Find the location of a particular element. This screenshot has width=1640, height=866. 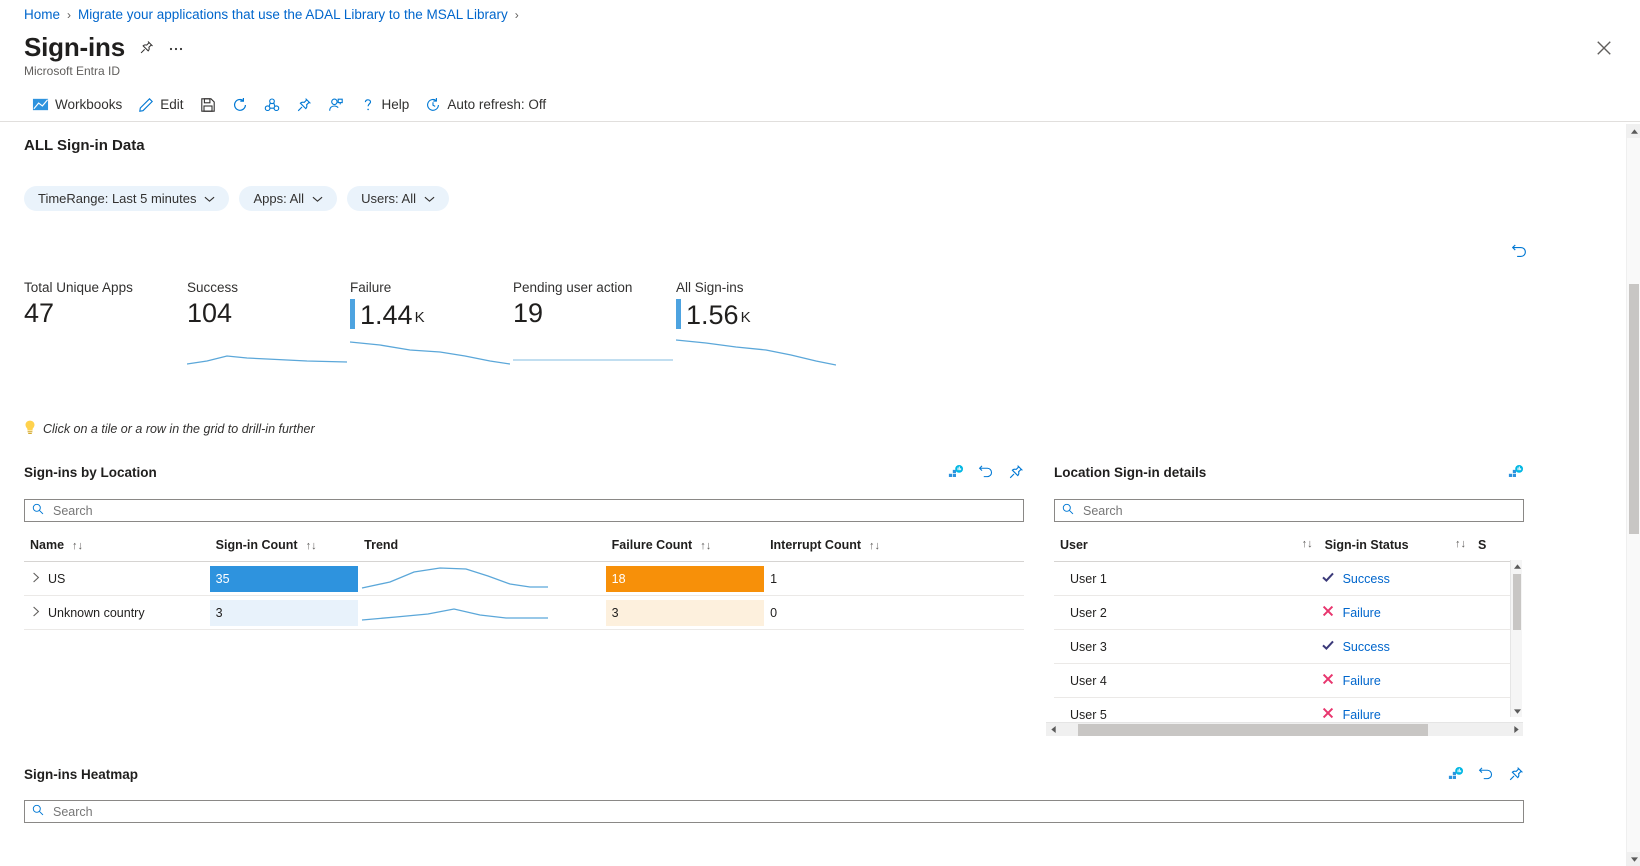

cell-trend is located at coordinates (482, 578).